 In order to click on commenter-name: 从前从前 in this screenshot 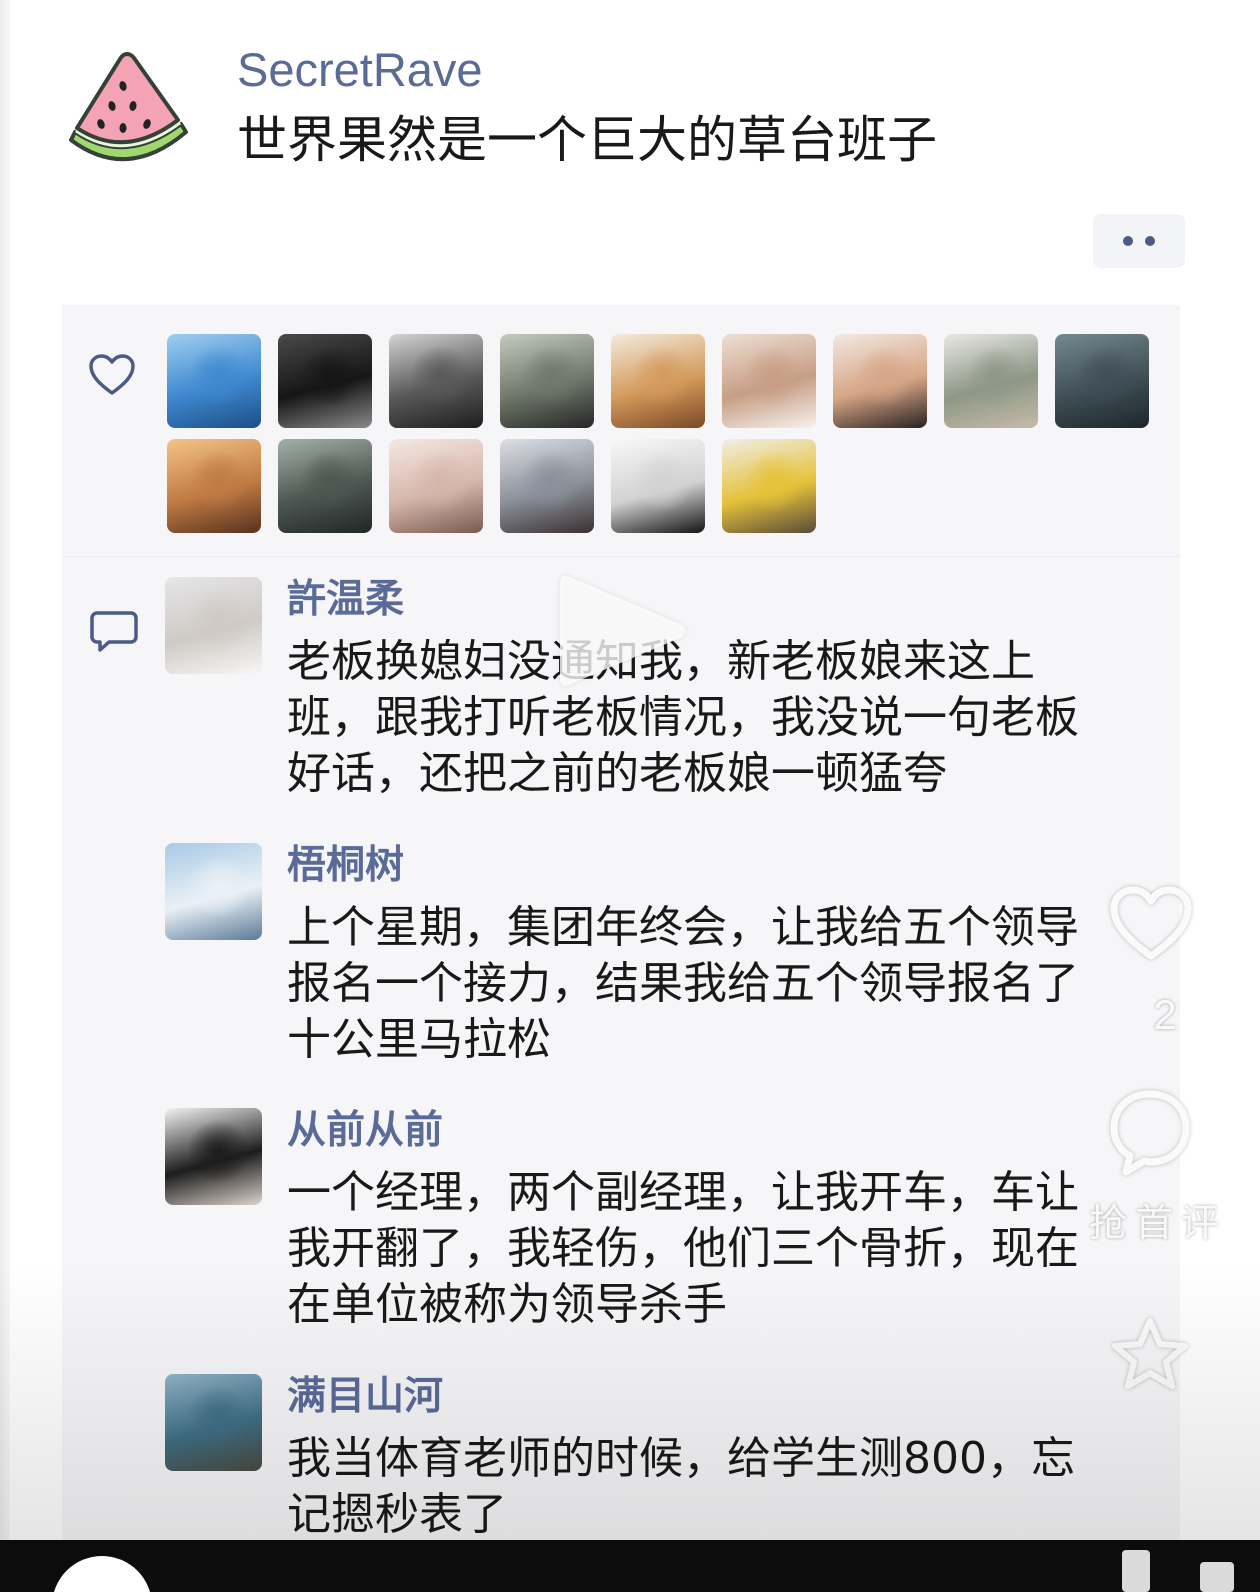, I will do `click(365, 1131)`.